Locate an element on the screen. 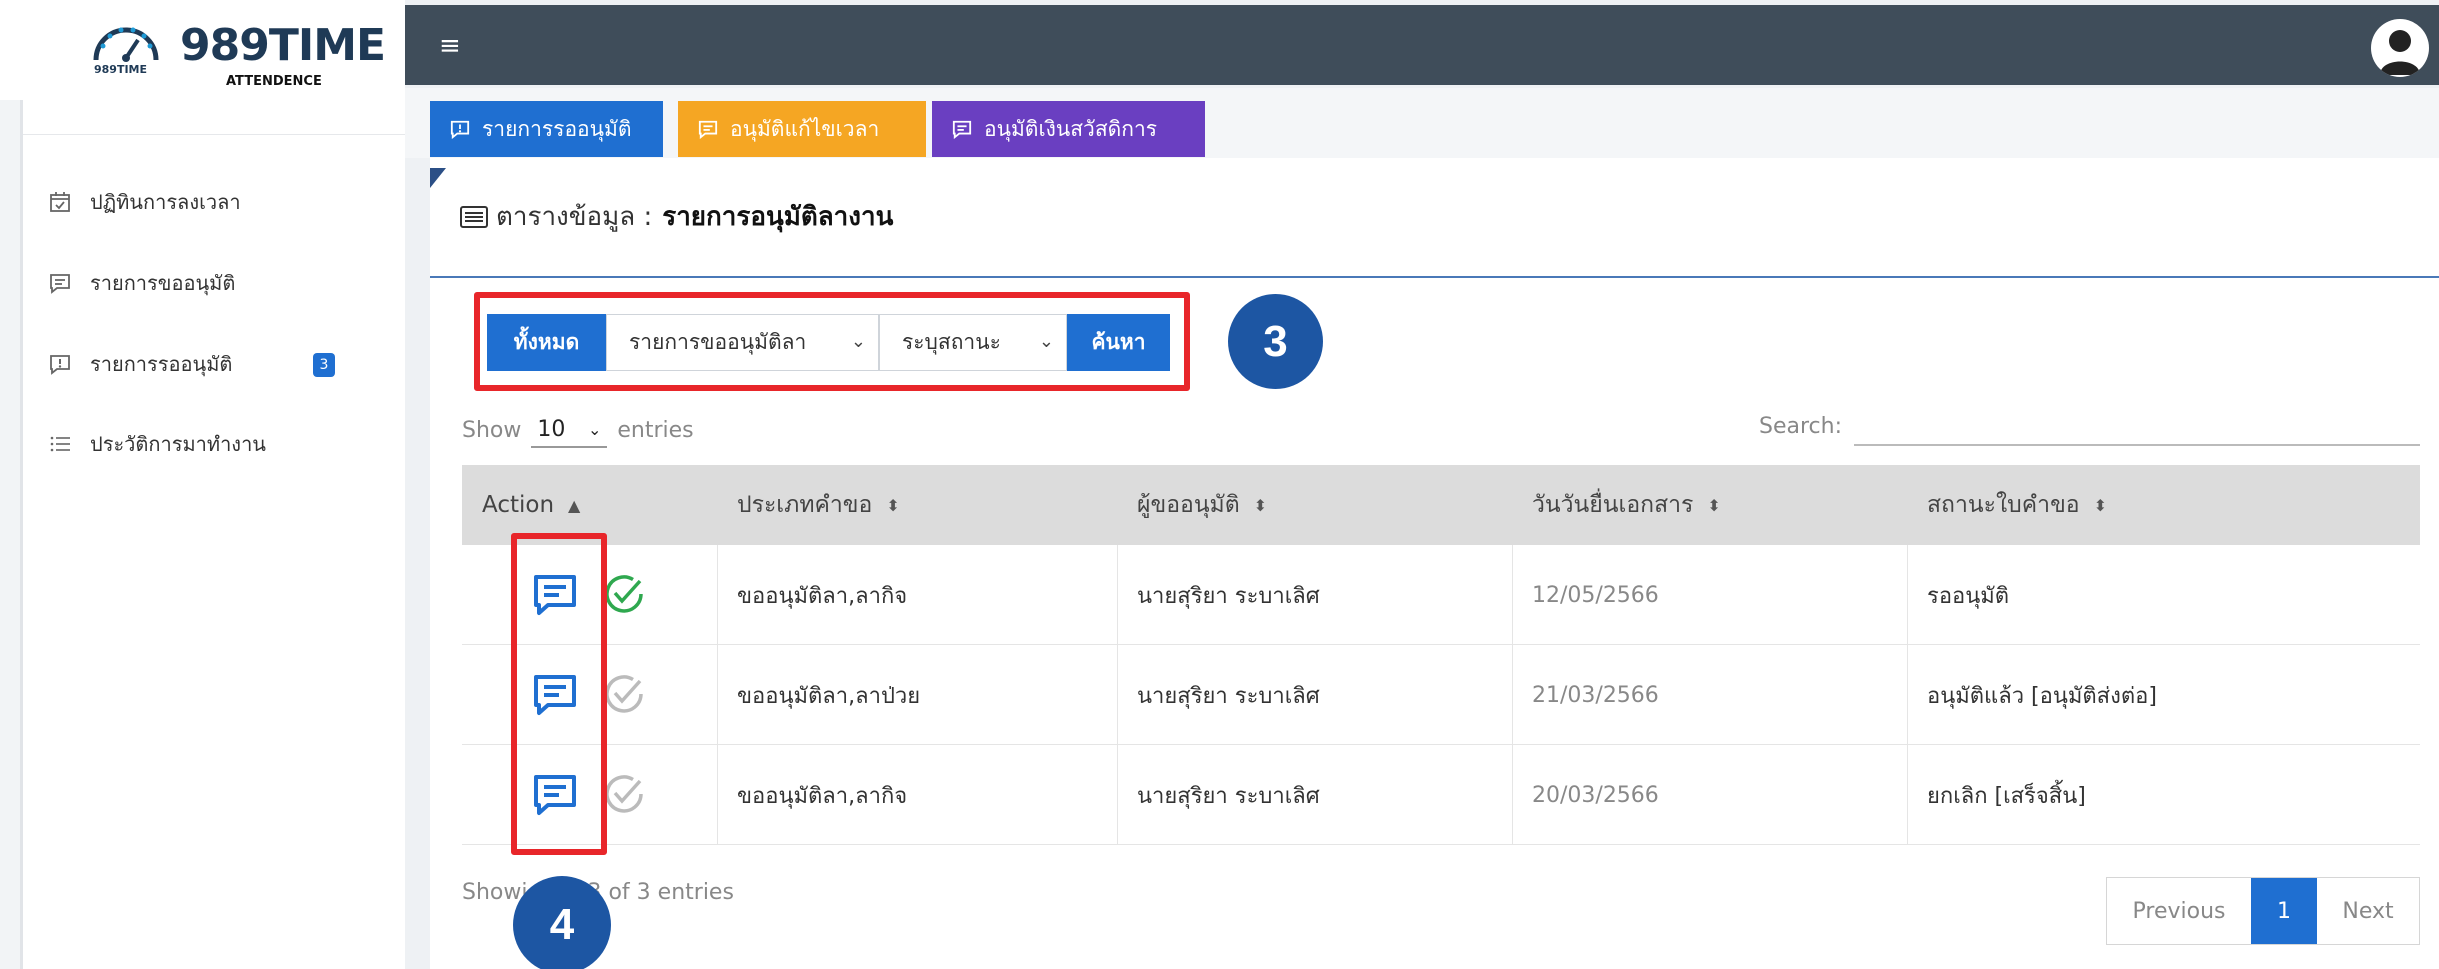 This screenshot has width=2439, height=969. table-search-input is located at coordinates (2137, 426).